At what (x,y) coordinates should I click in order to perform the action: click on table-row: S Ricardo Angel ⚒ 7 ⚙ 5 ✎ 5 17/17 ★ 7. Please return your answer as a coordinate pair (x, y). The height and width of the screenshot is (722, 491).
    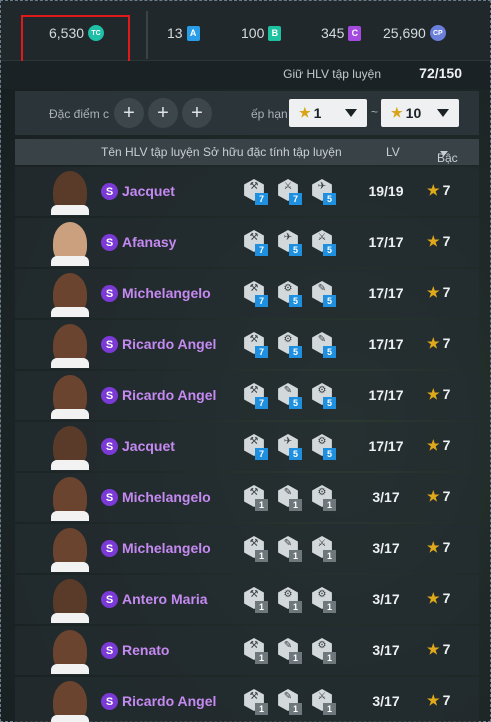
    Looking at the image, I should click on (247, 344).